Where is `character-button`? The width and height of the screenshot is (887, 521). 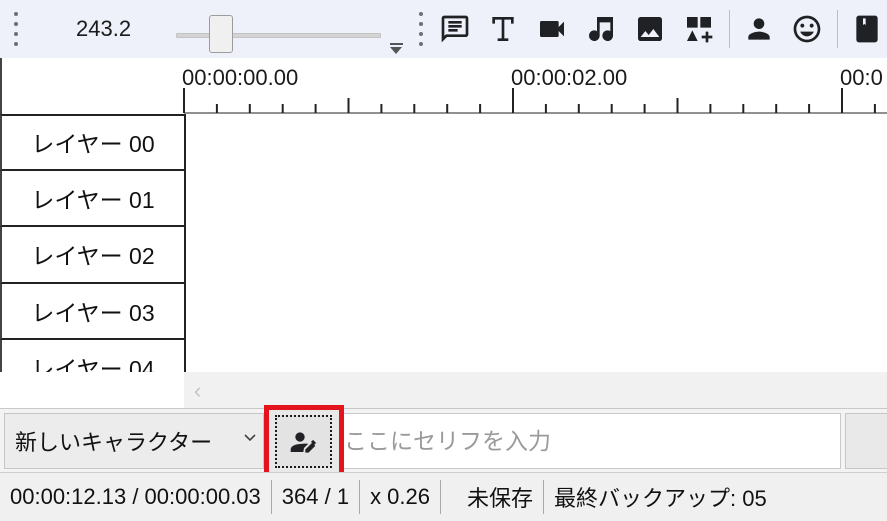 character-button is located at coordinates (759, 29).